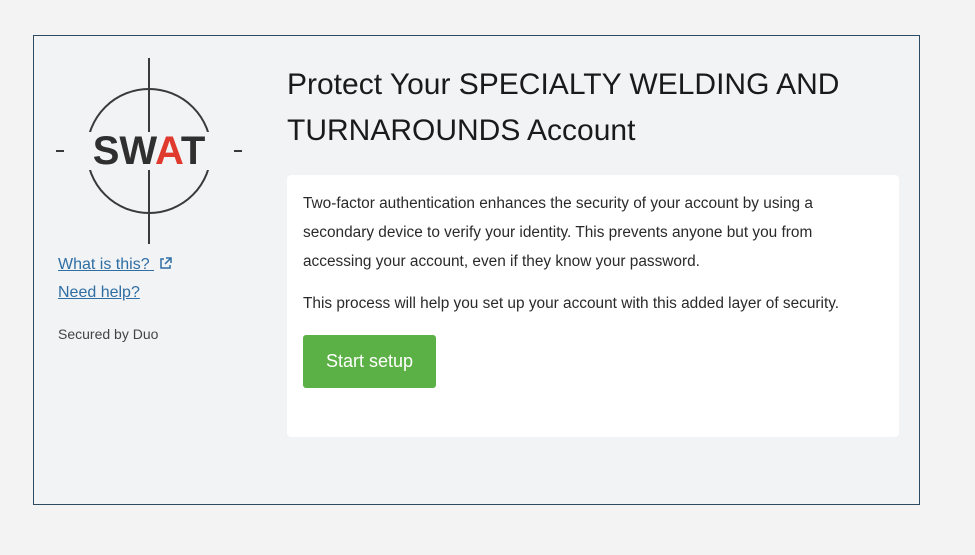 This screenshot has height=555, width=975. Describe the element at coordinates (104, 264) in the screenshot. I see `what-is-this-label: What is this?` at that location.